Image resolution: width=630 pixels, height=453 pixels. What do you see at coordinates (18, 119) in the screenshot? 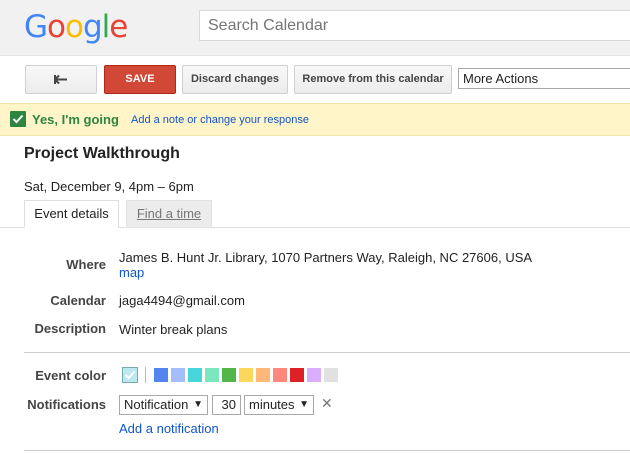
I see `checkbox-checked-icon` at bounding box center [18, 119].